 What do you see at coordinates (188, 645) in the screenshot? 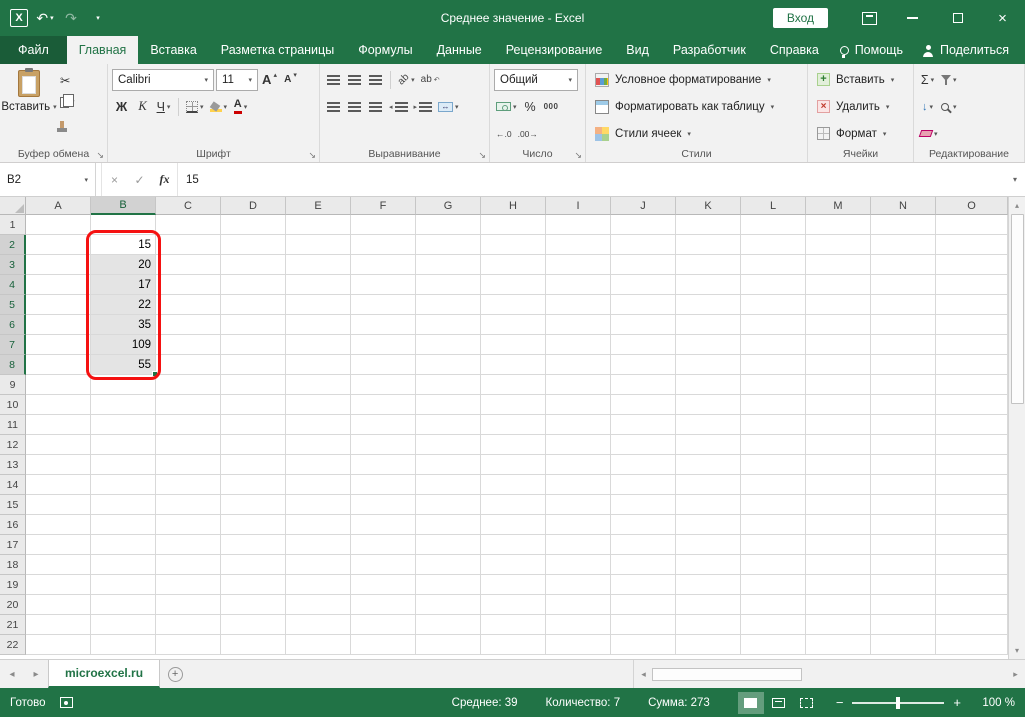
I see `cell-C22` at bounding box center [188, 645].